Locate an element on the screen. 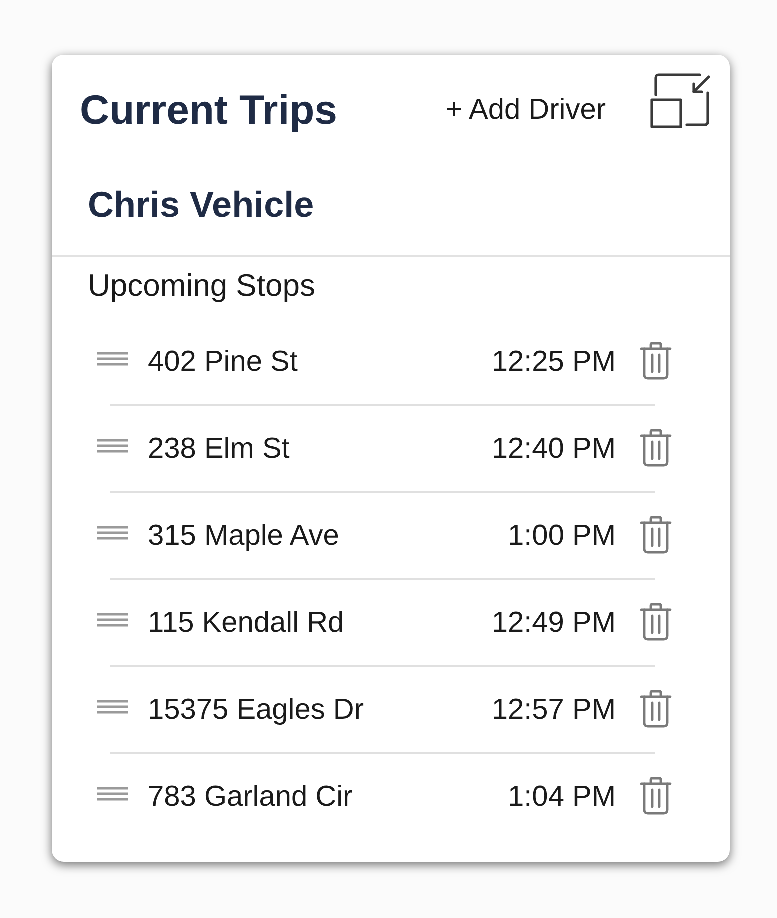  section-heading: Upcoming Stops is located at coordinates (202, 286).